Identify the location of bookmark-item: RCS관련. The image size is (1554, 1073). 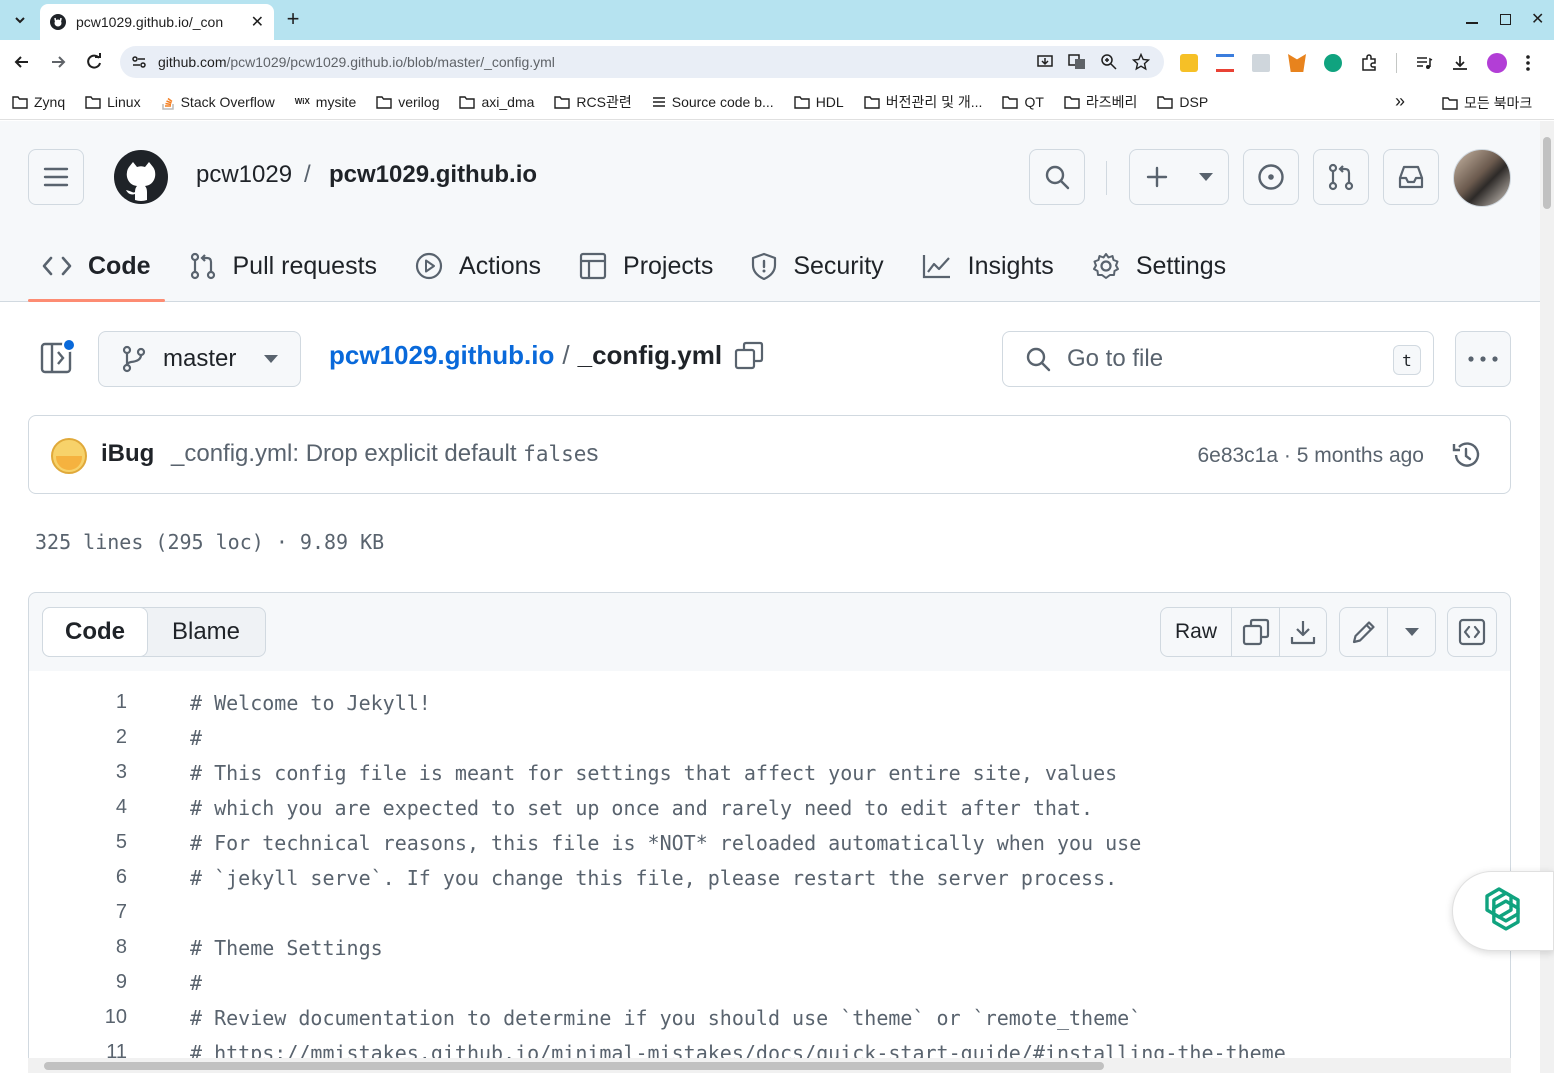
(593, 102).